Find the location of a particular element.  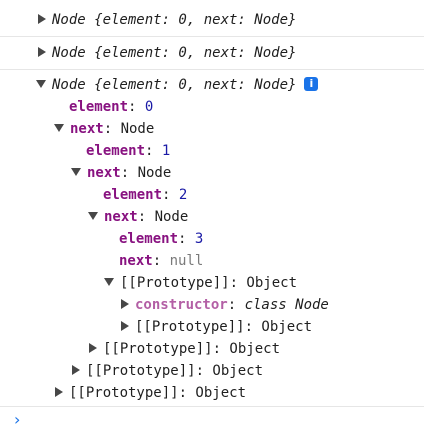

property-row: element: 1 is located at coordinates (128, 151).